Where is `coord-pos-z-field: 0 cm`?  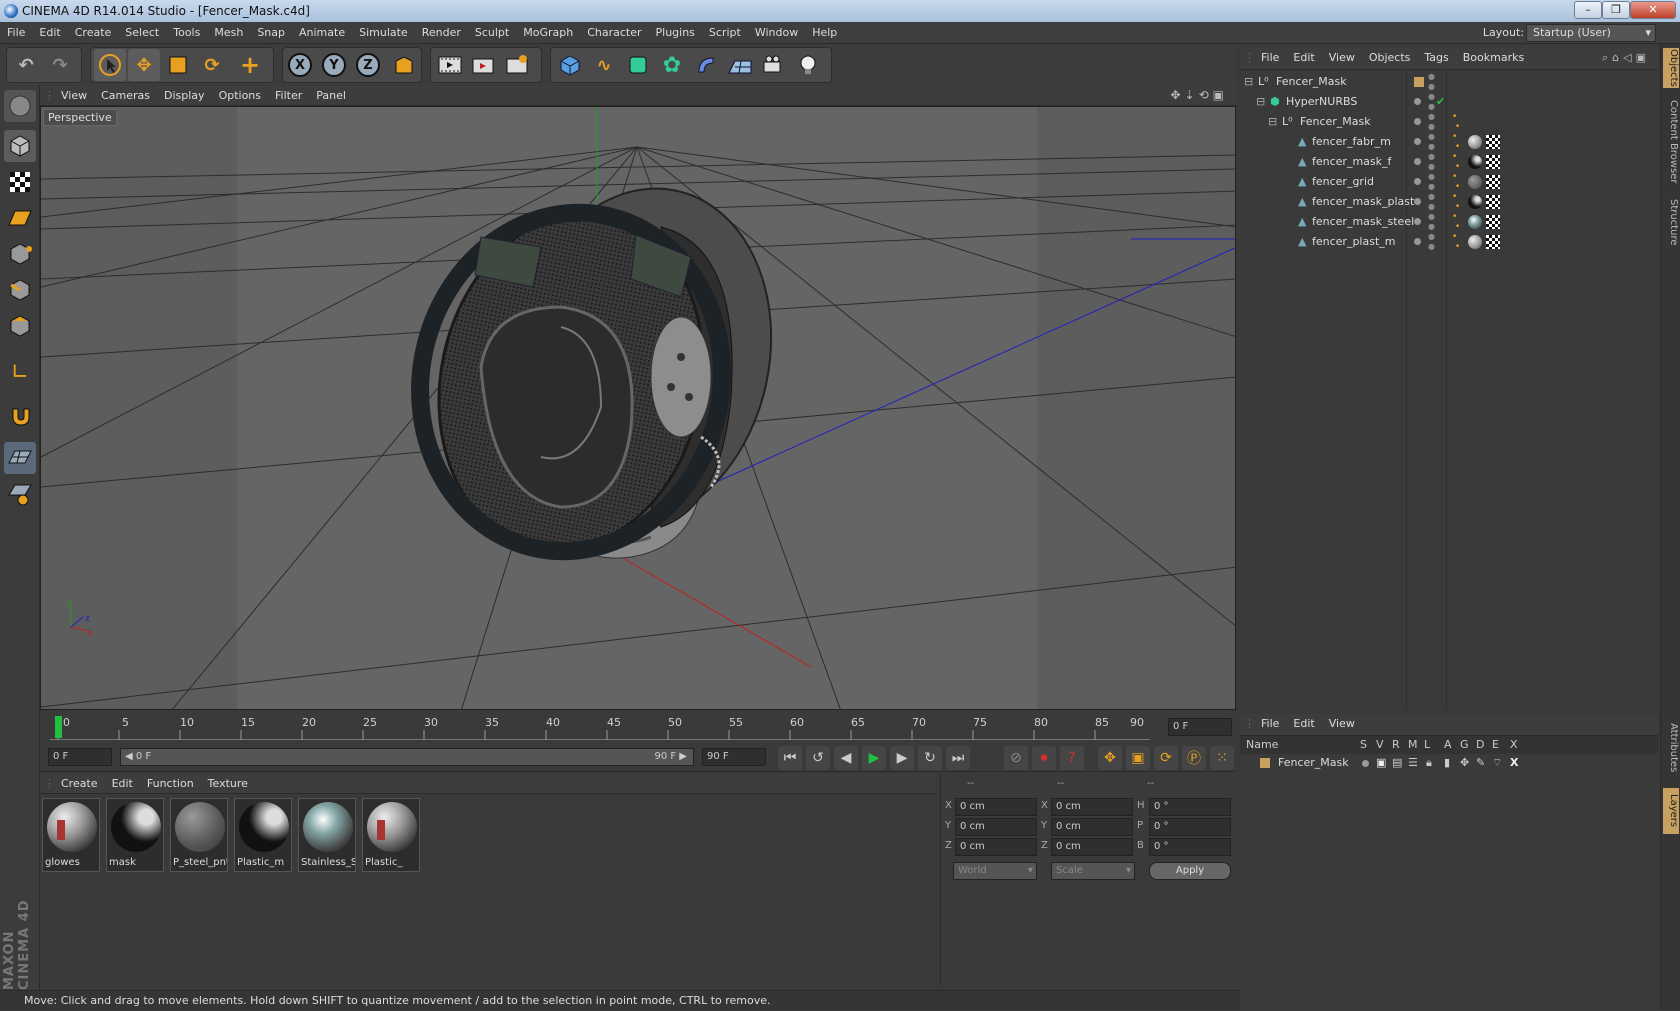
coord-pos-z-field: 0 cm is located at coordinates (996, 847).